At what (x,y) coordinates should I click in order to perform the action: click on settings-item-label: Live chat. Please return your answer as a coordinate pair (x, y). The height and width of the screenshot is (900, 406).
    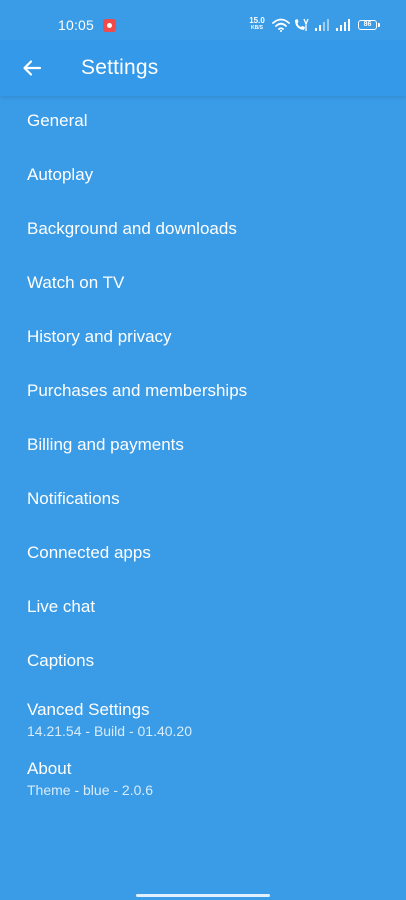
    Looking at the image, I should click on (61, 606).